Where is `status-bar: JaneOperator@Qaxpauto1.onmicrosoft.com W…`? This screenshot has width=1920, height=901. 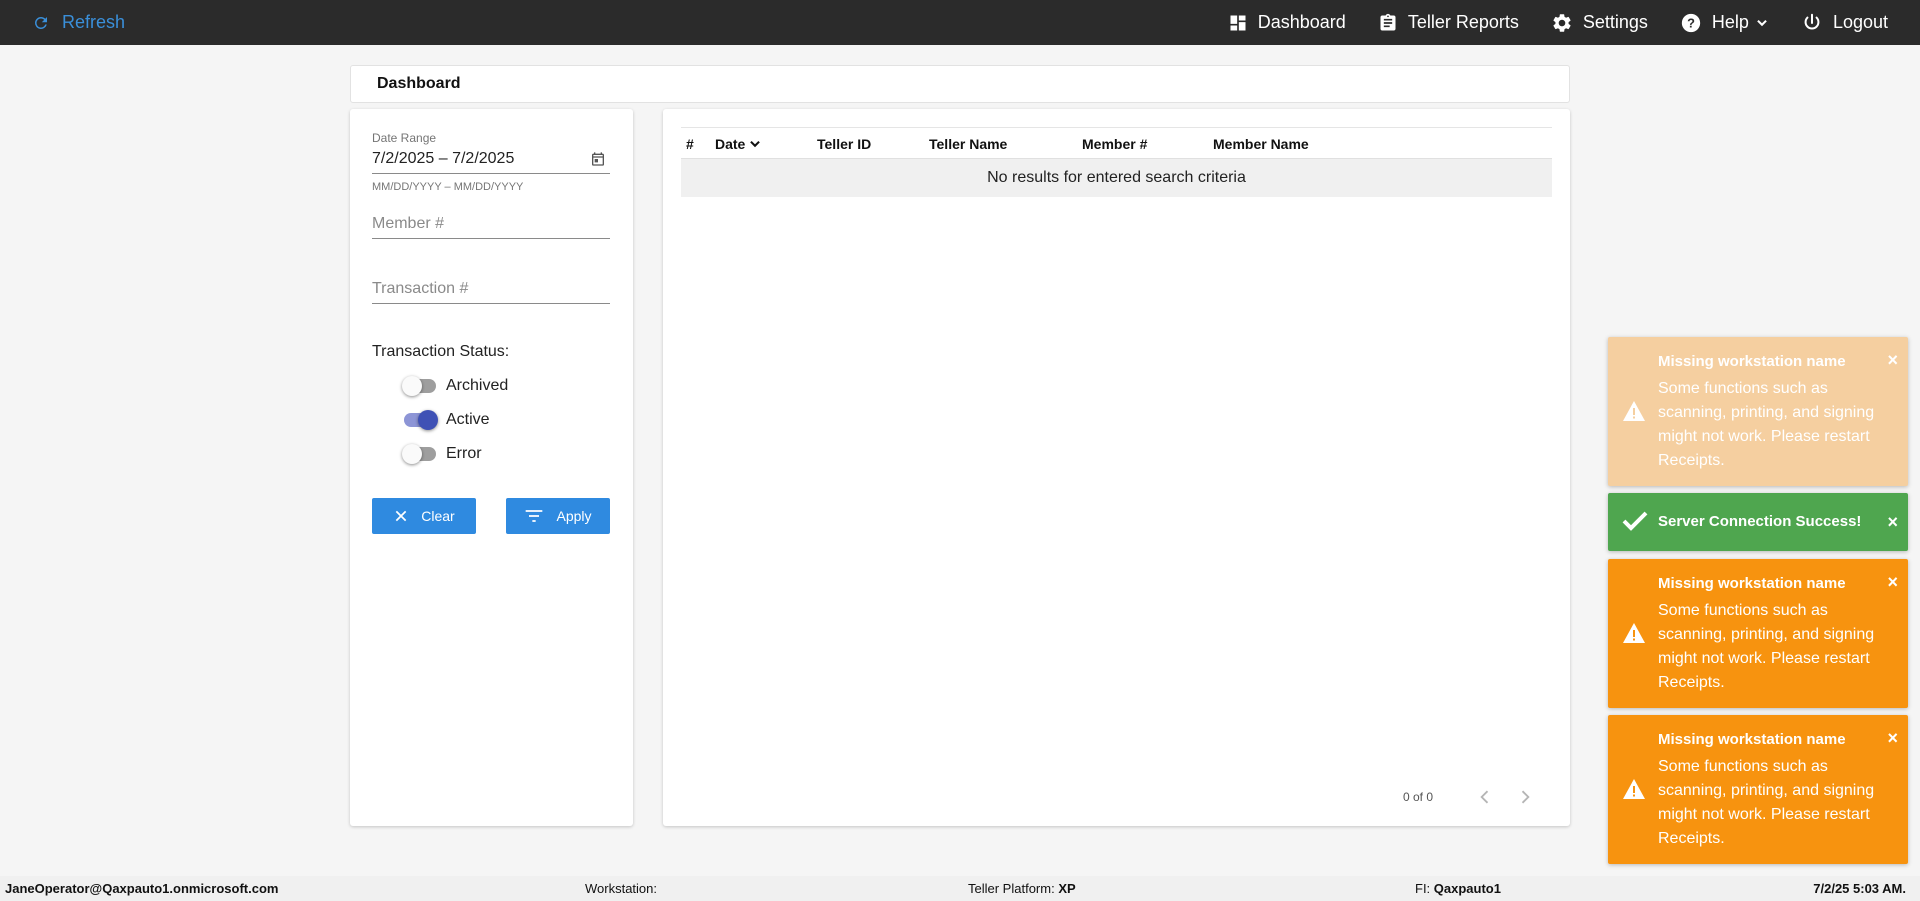 status-bar: JaneOperator@Qaxpauto1.onmicrosoft.com W… is located at coordinates (960, 888).